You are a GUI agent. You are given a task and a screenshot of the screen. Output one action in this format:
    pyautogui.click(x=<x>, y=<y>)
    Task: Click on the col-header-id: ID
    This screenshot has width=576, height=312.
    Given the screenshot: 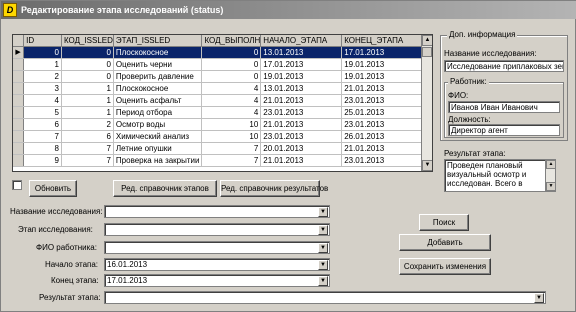 What is the action you would take?
    pyautogui.click(x=42, y=41)
    